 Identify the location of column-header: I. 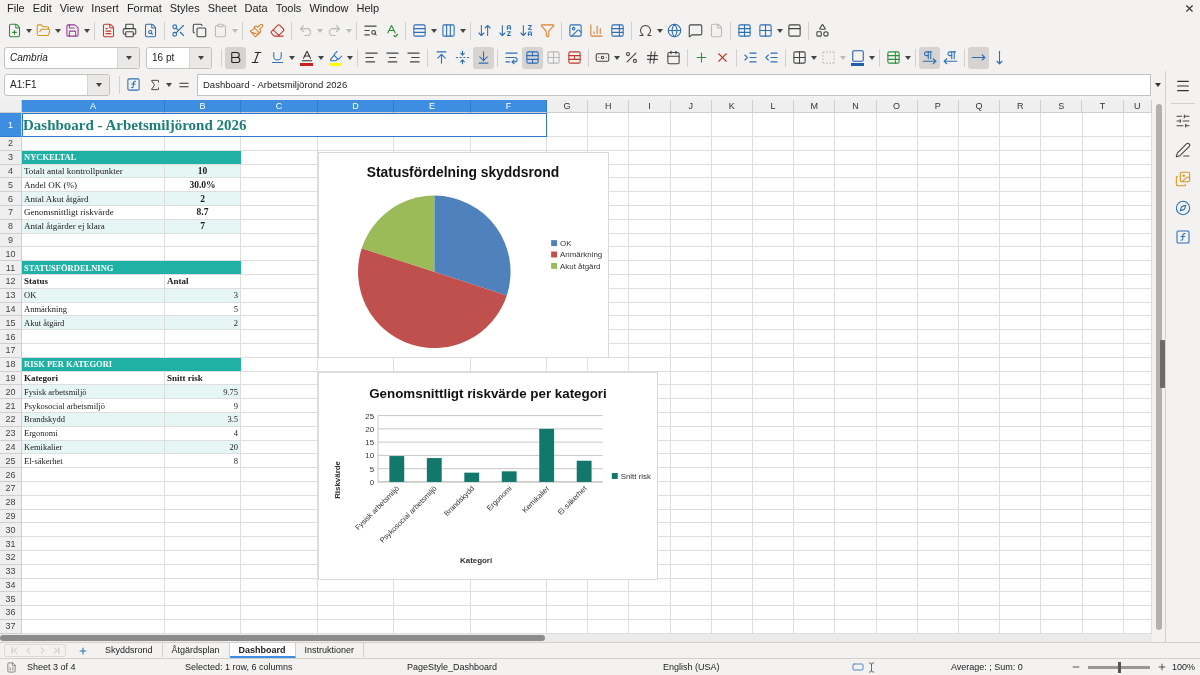
(650, 106).